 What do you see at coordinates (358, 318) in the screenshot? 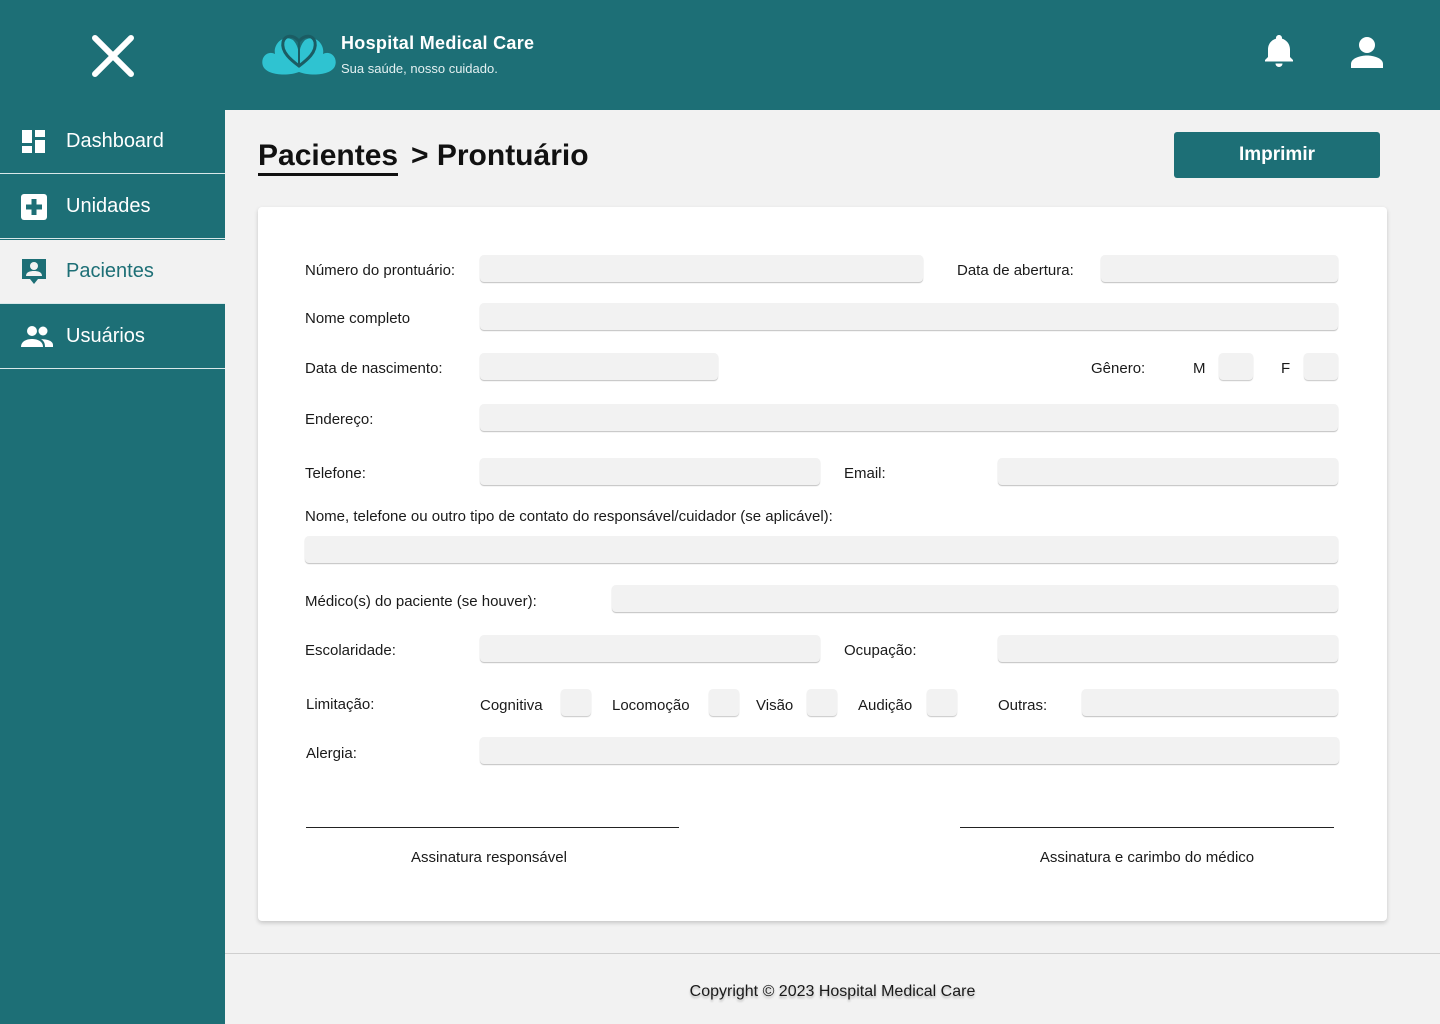
I see `full-name-label: Nome completo` at bounding box center [358, 318].